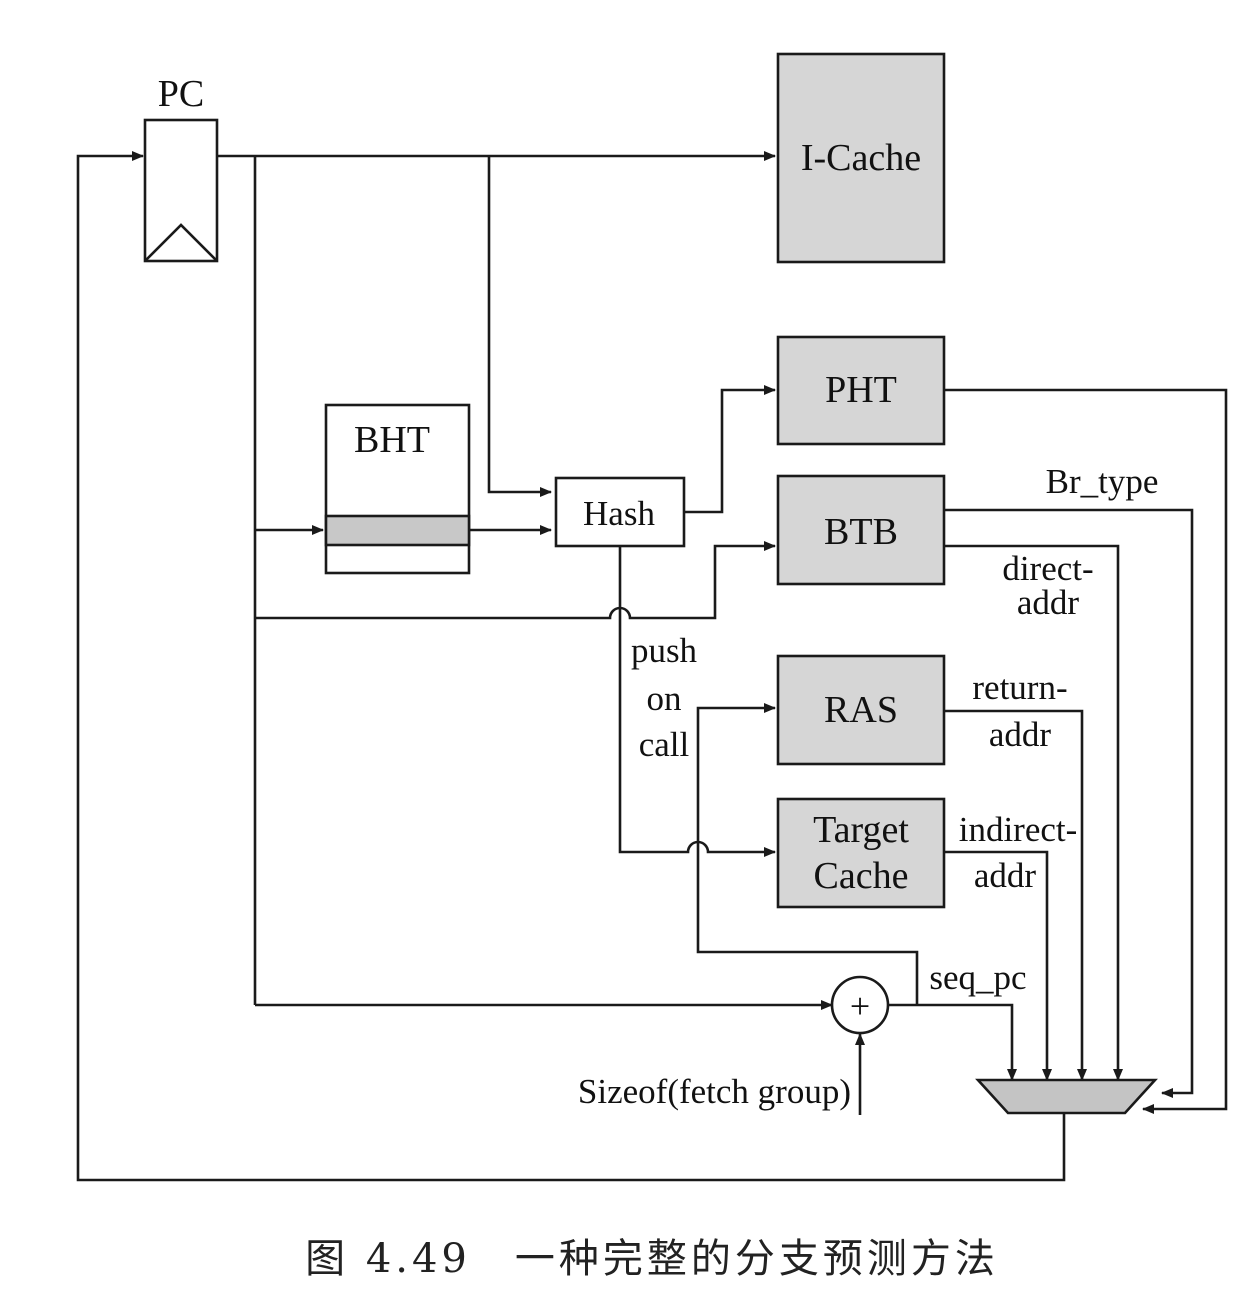  I want to click on seq-pc-label: seq_pc, so click(977, 977).